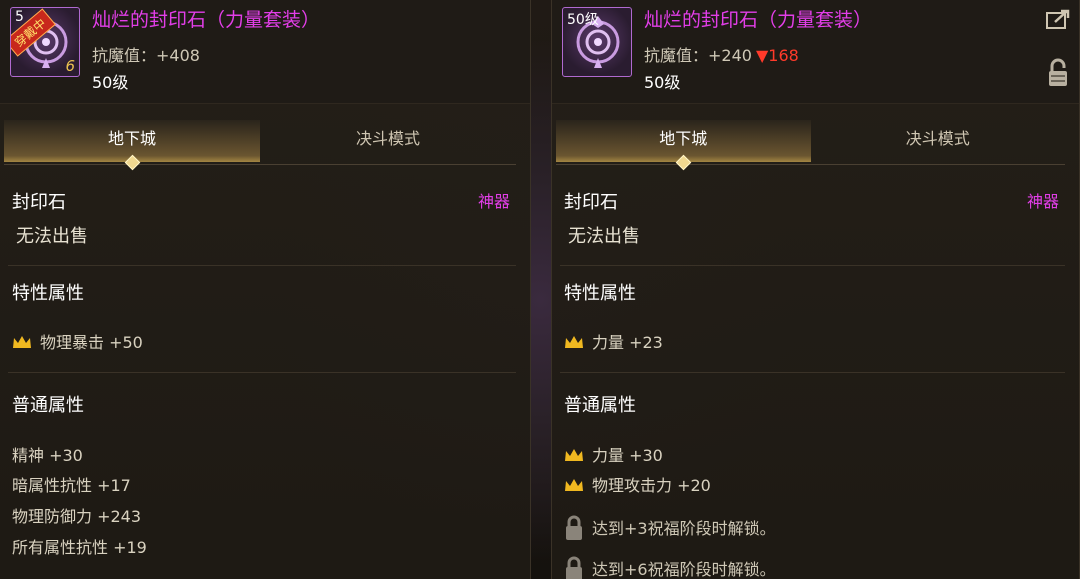  Describe the element at coordinates (684, 569) in the screenshot. I see `locked-stat-text: 达到+6祝福阶段时解锁。` at that location.